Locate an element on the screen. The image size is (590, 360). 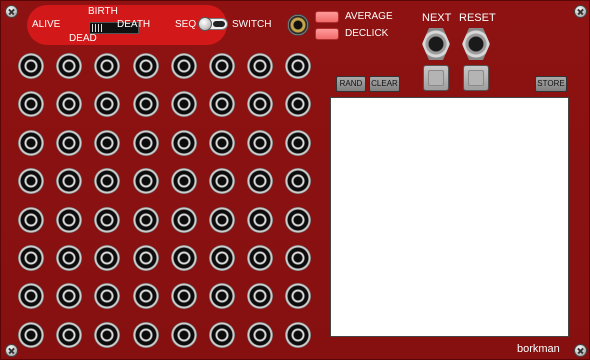
rule-selector: BIRTH ALIVE DEATH DEAD is located at coordinates (127, 25).